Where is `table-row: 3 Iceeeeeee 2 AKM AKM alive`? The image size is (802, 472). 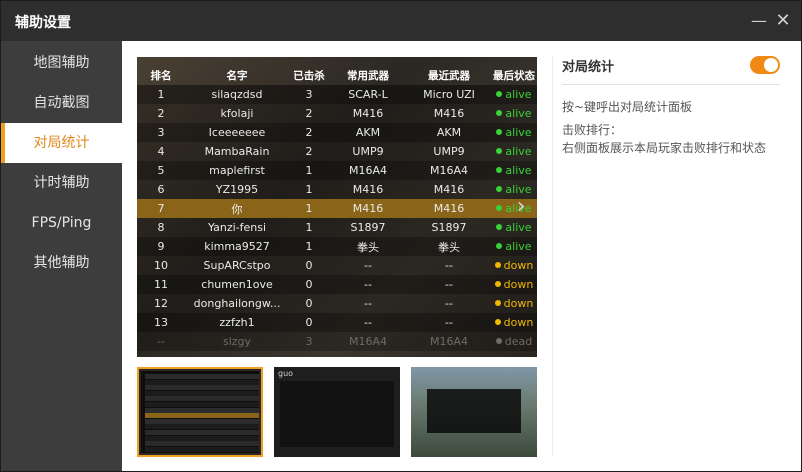 table-row: 3 Iceeeeeee 2 AKM AKM alive is located at coordinates (337, 132).